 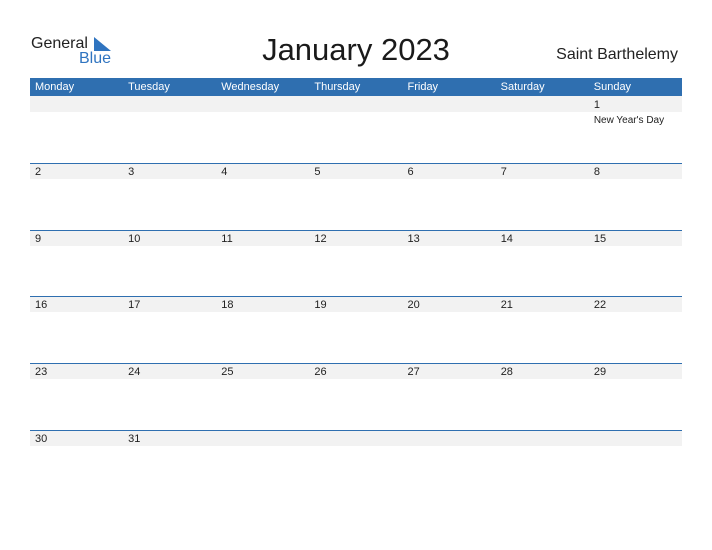 I want to click on day-number: 17, so click(x=134, y=305).